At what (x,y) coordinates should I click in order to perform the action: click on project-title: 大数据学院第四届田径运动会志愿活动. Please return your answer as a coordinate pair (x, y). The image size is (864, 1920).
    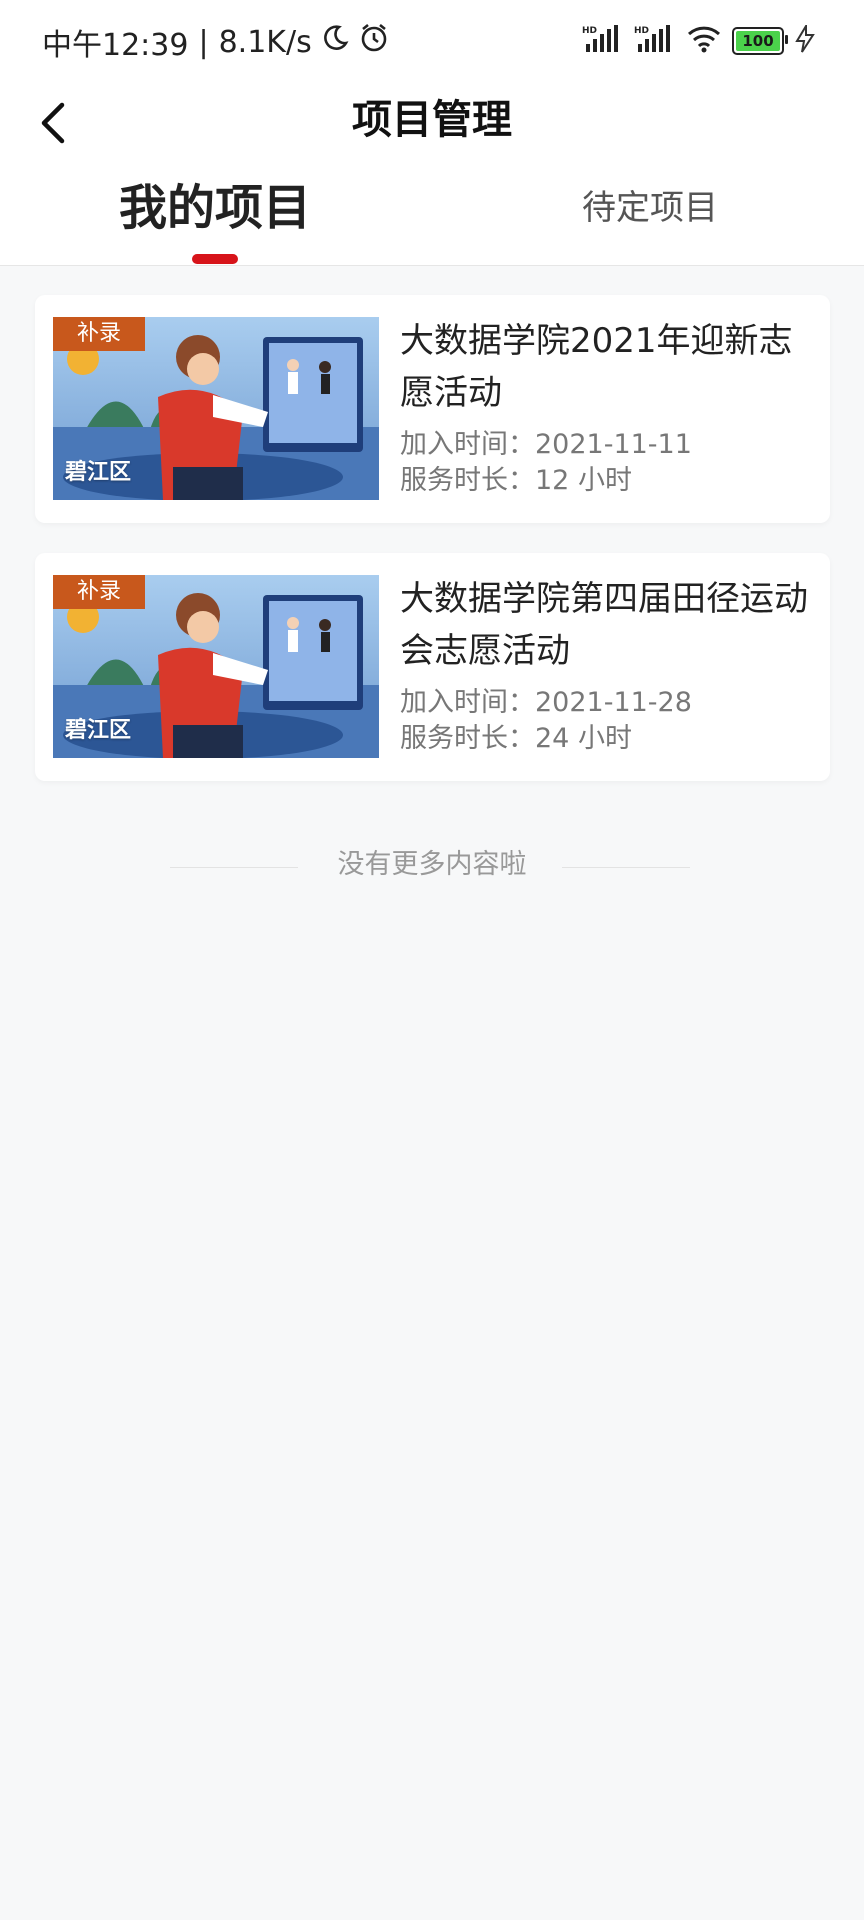
    Looking at the image, I should click on (604, 625).